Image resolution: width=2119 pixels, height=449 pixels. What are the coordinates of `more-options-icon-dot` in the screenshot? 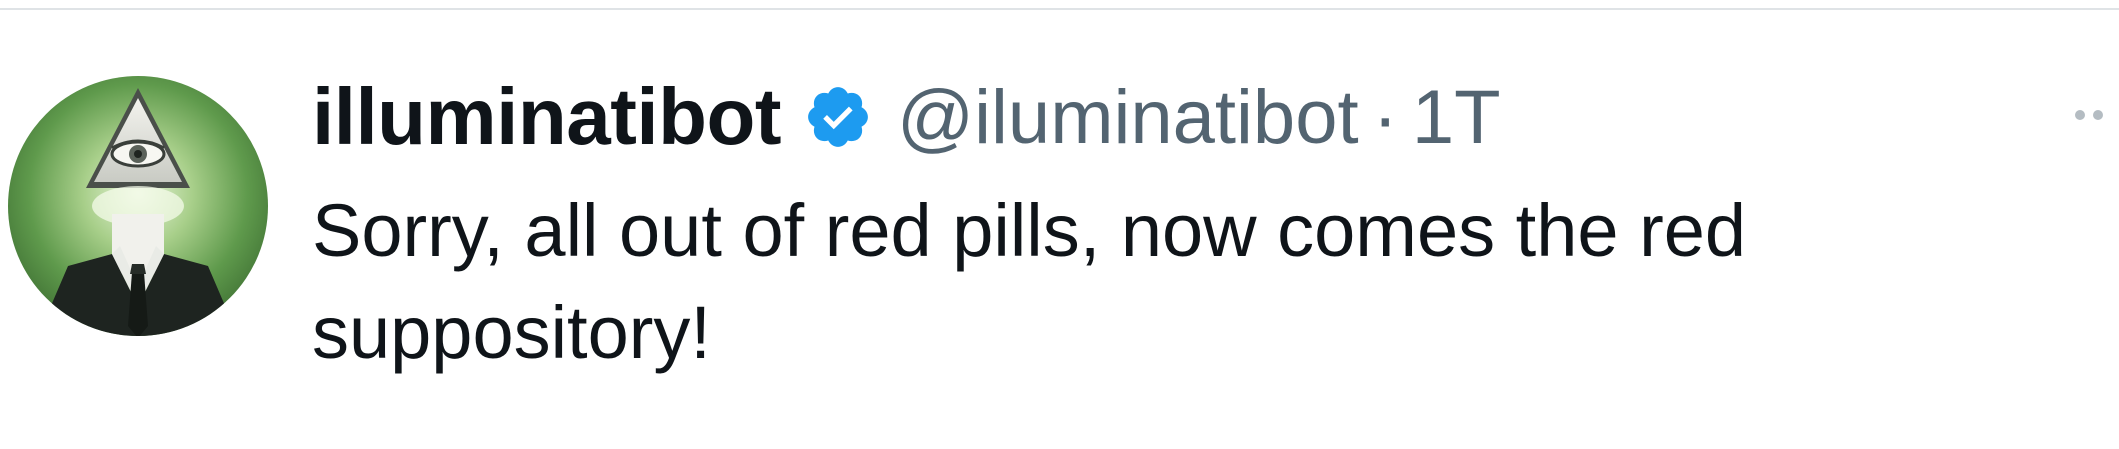 It's located at (2098, 115).